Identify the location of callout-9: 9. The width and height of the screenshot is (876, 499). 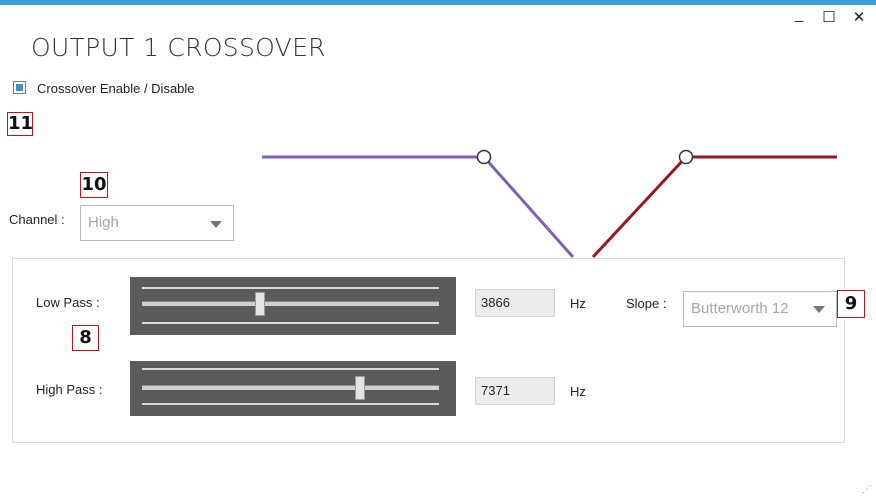
(851, 304).